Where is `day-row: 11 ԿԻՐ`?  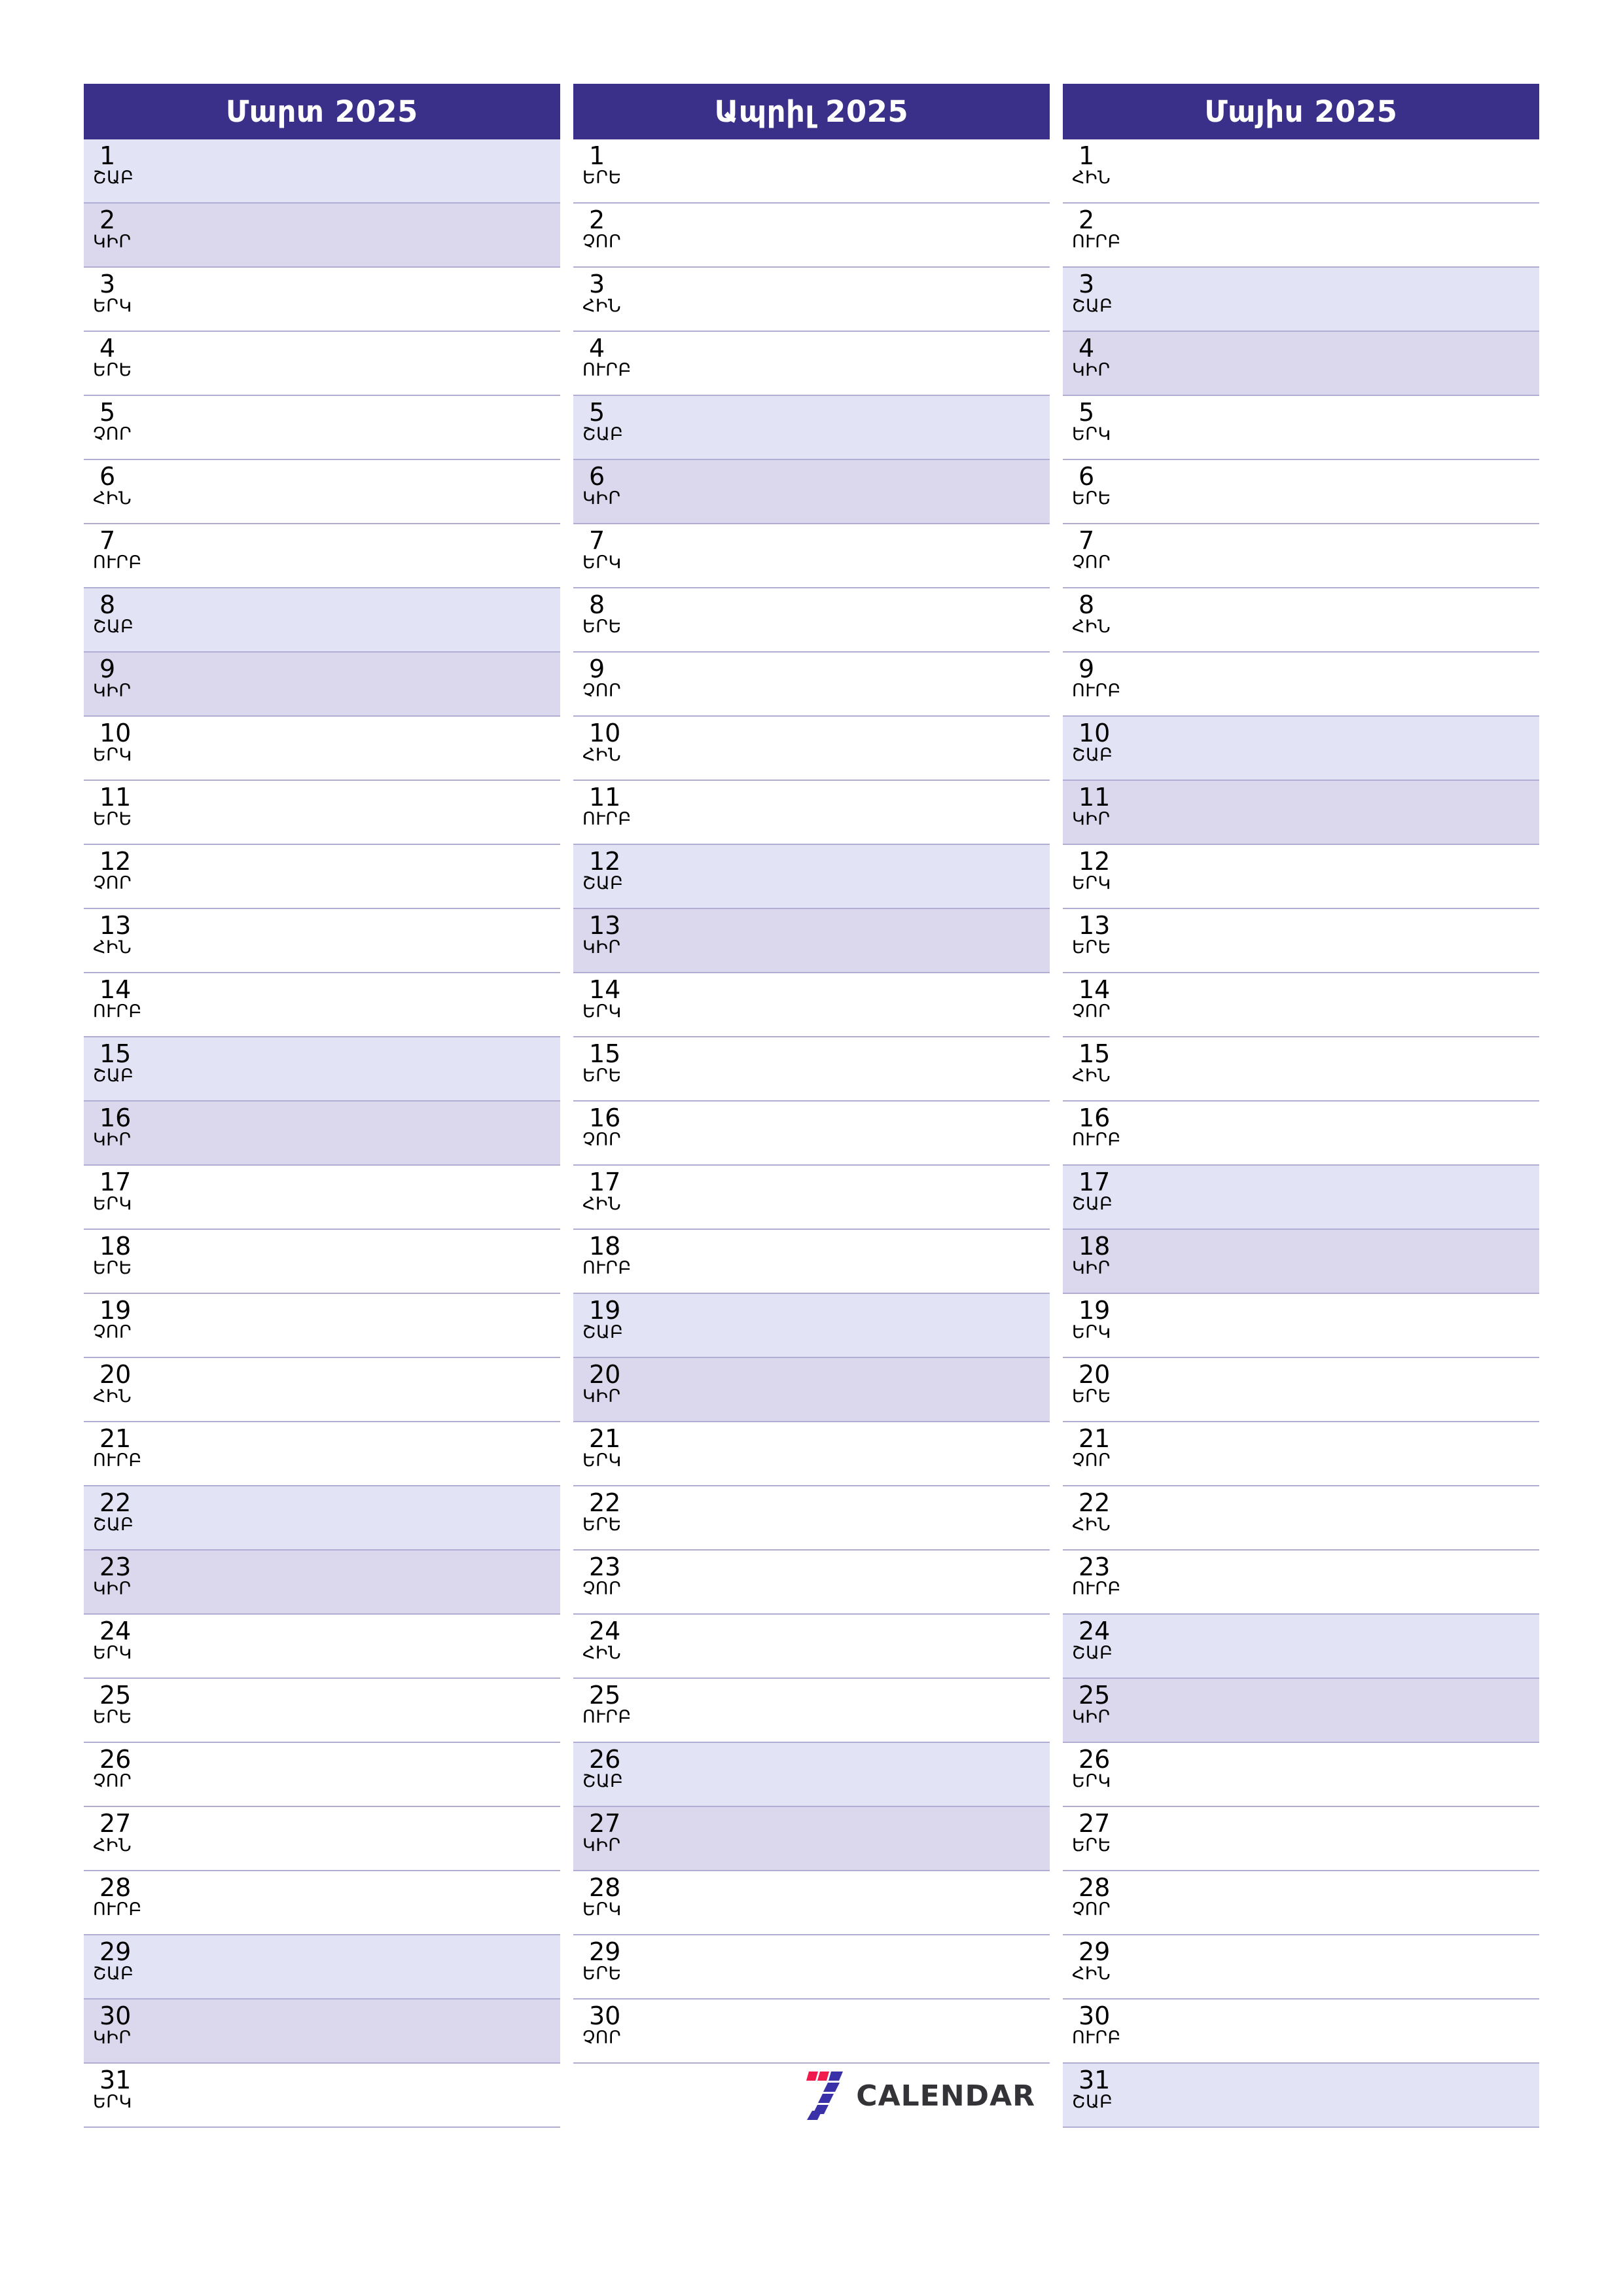
day-row: 11 ԿԻՐ is located at coordinates (1301, 813).